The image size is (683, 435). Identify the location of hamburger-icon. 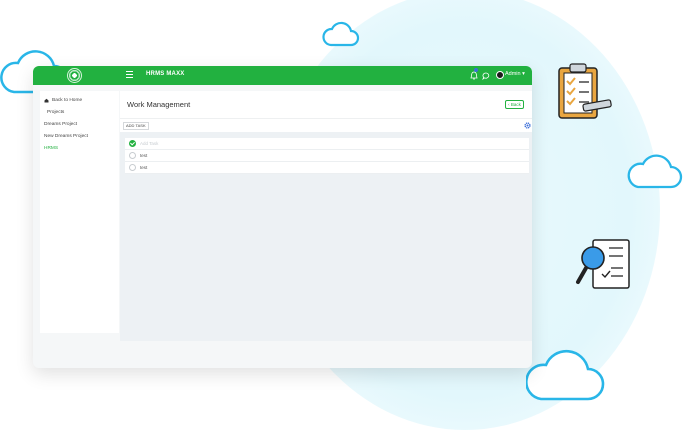
(129, 74).